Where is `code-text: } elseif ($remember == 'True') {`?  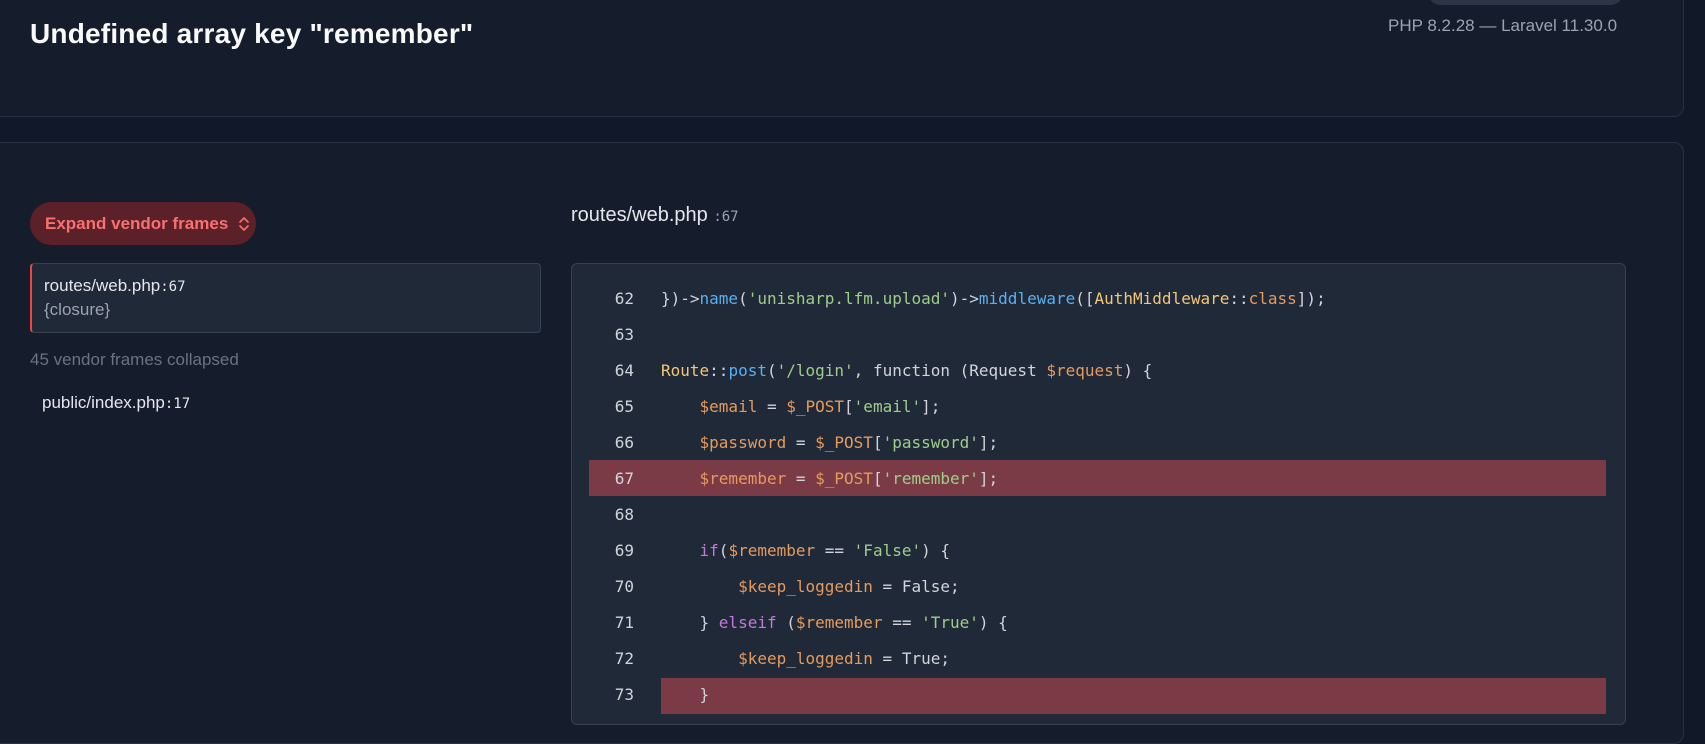 code-text: } elseif ($remember == 'True') { is located at coordinates (834, 622).